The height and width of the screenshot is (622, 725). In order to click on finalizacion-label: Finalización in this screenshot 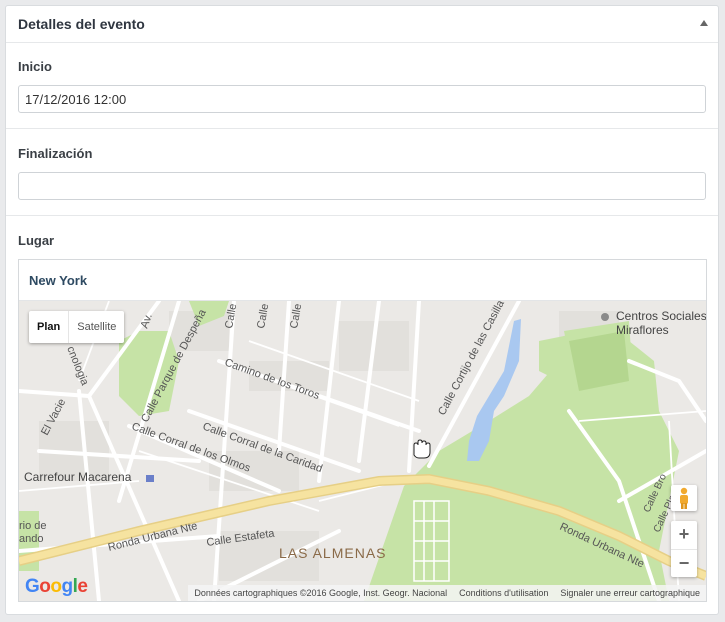, I will do `click(55, 153)`.